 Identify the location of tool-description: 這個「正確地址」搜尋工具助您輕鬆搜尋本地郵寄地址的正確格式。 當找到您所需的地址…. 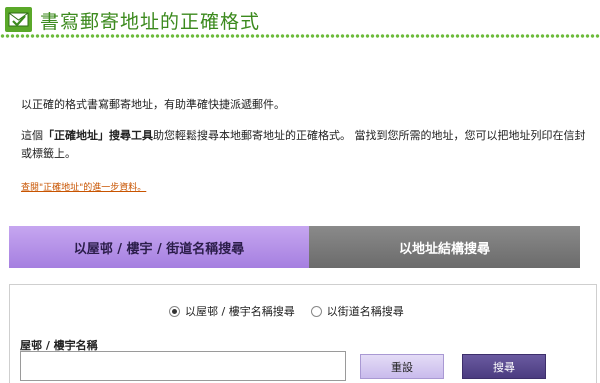
(303, 145).